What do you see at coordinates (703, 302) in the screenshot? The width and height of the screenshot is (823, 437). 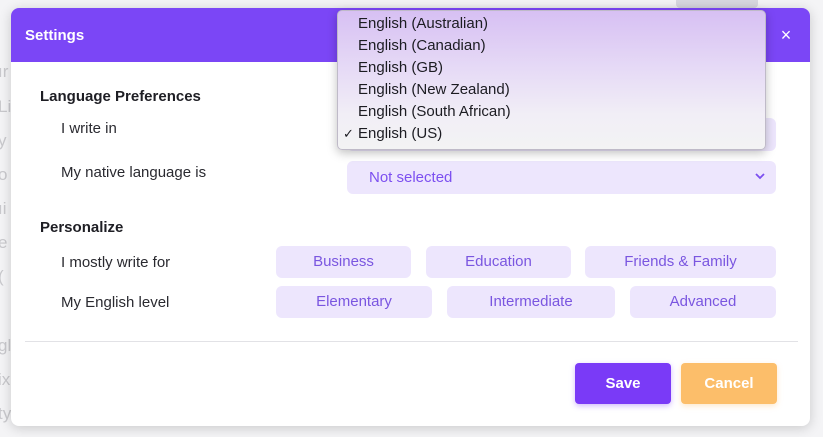 I see `level-advanced-option: Advanced` at bounding box center [703, 302].